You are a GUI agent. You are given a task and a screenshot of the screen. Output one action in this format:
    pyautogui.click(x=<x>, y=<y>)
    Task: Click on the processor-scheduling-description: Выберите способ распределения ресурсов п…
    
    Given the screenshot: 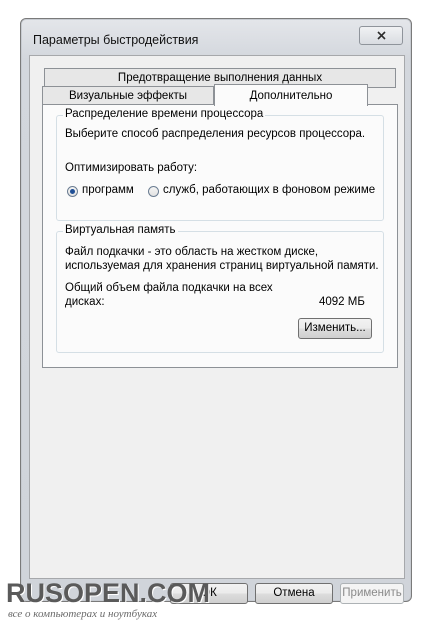 What is the action you would take?
    pyautogui.click(x=215, y=134)
    